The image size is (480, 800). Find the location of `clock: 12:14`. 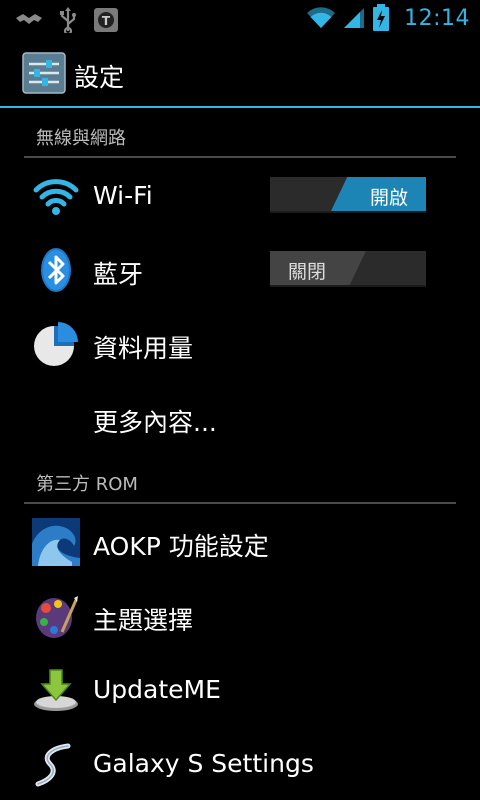

clock: 12:14 is located at coordinates (437, 18).